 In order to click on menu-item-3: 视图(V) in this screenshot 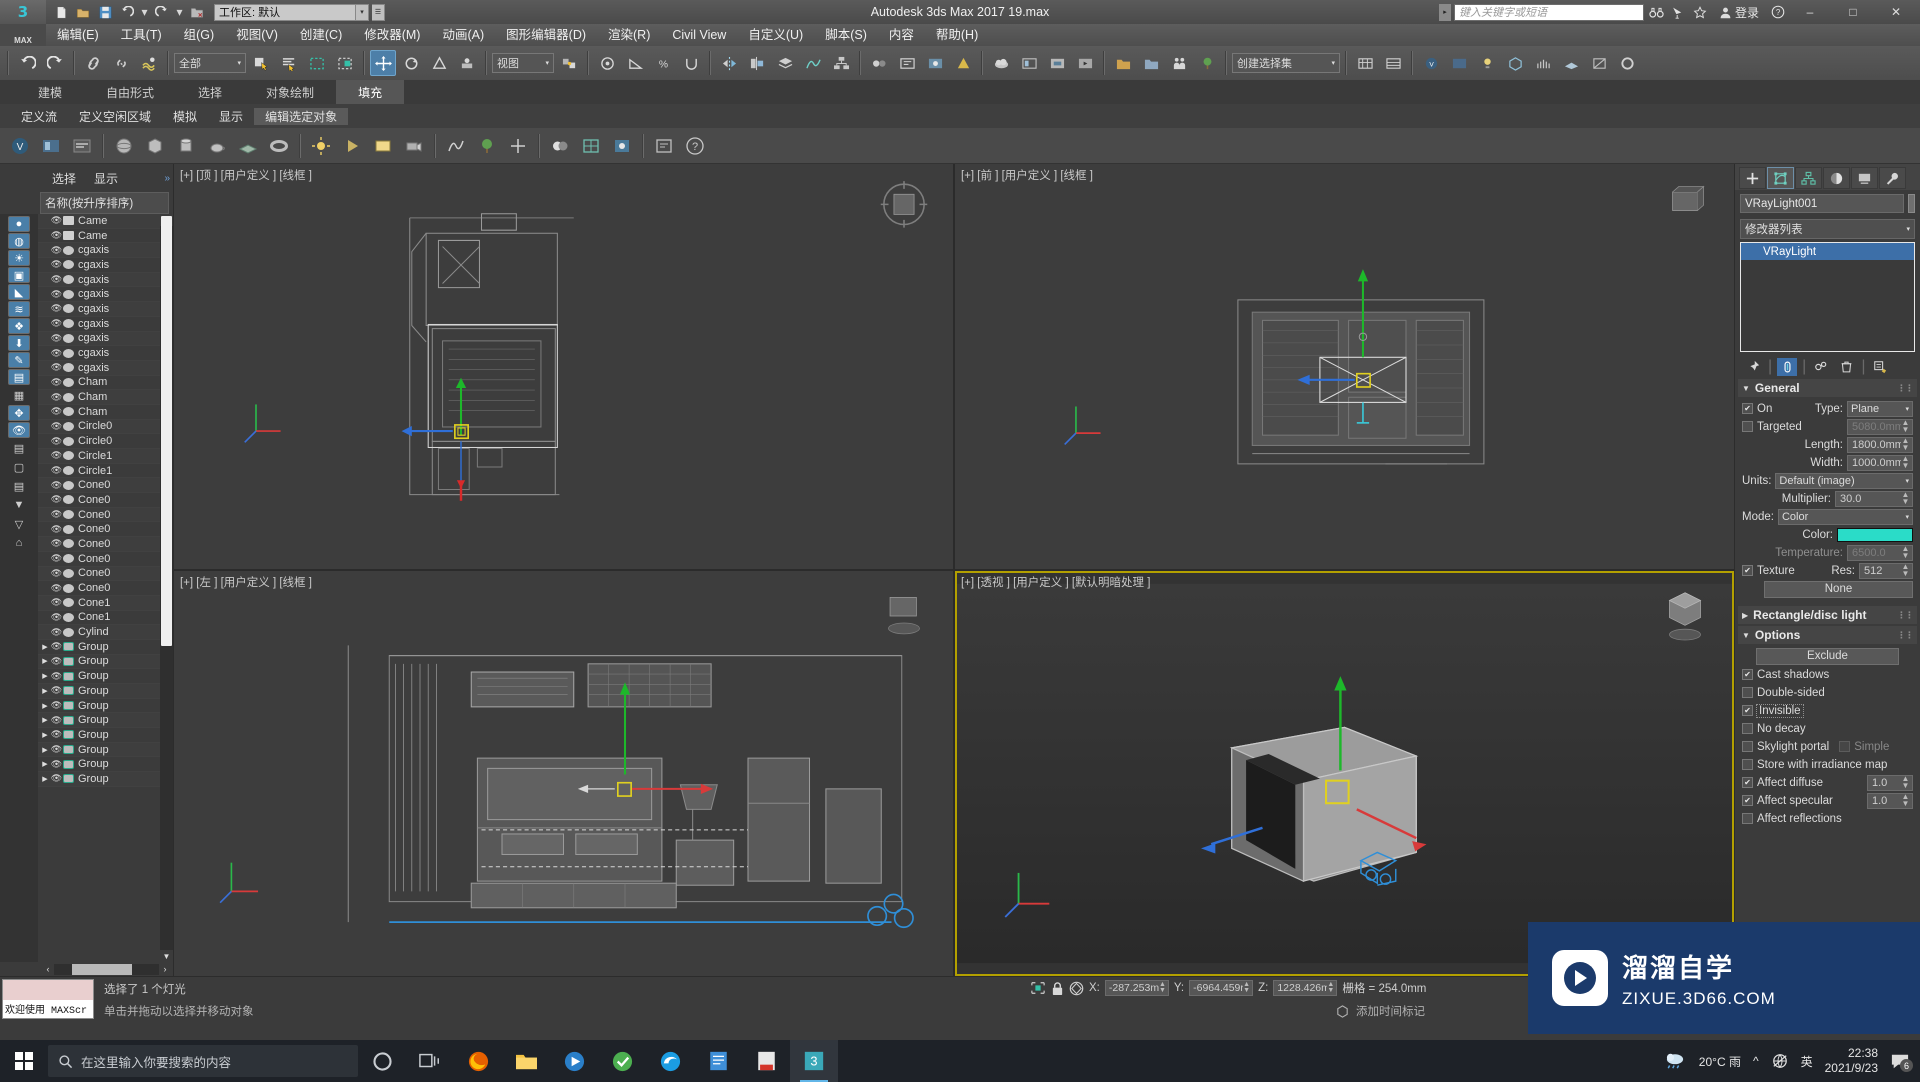, I will do `click(257, 35)`.